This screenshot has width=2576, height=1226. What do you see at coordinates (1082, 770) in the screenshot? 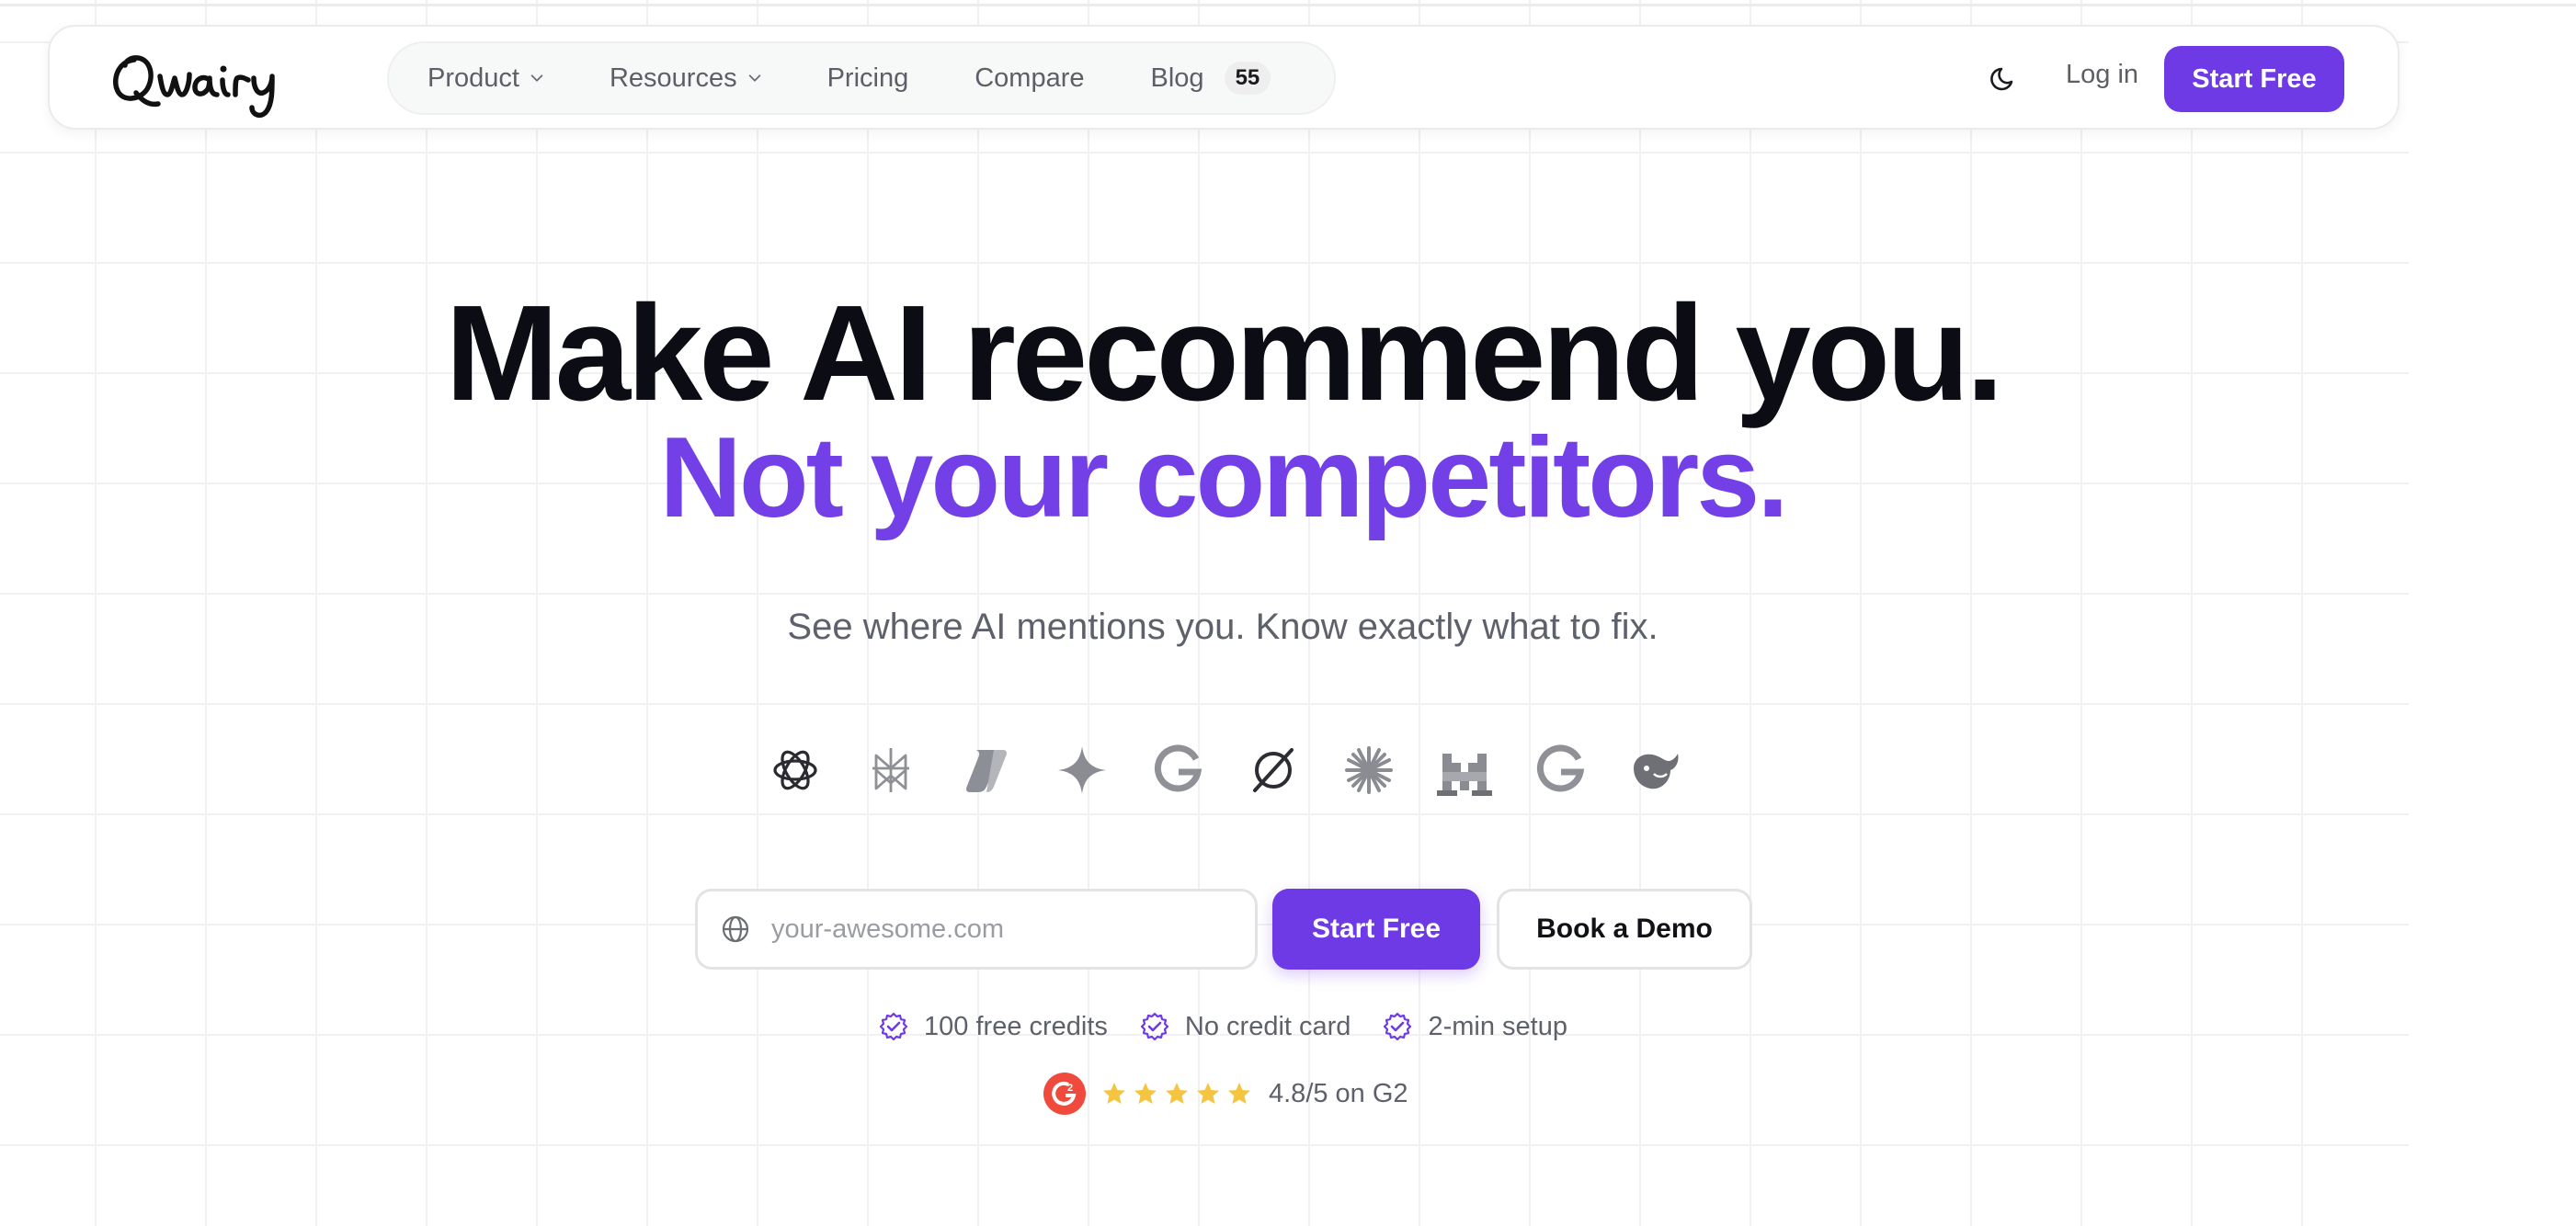
I see `gemini-icon` at bounding box center [1082, 770].